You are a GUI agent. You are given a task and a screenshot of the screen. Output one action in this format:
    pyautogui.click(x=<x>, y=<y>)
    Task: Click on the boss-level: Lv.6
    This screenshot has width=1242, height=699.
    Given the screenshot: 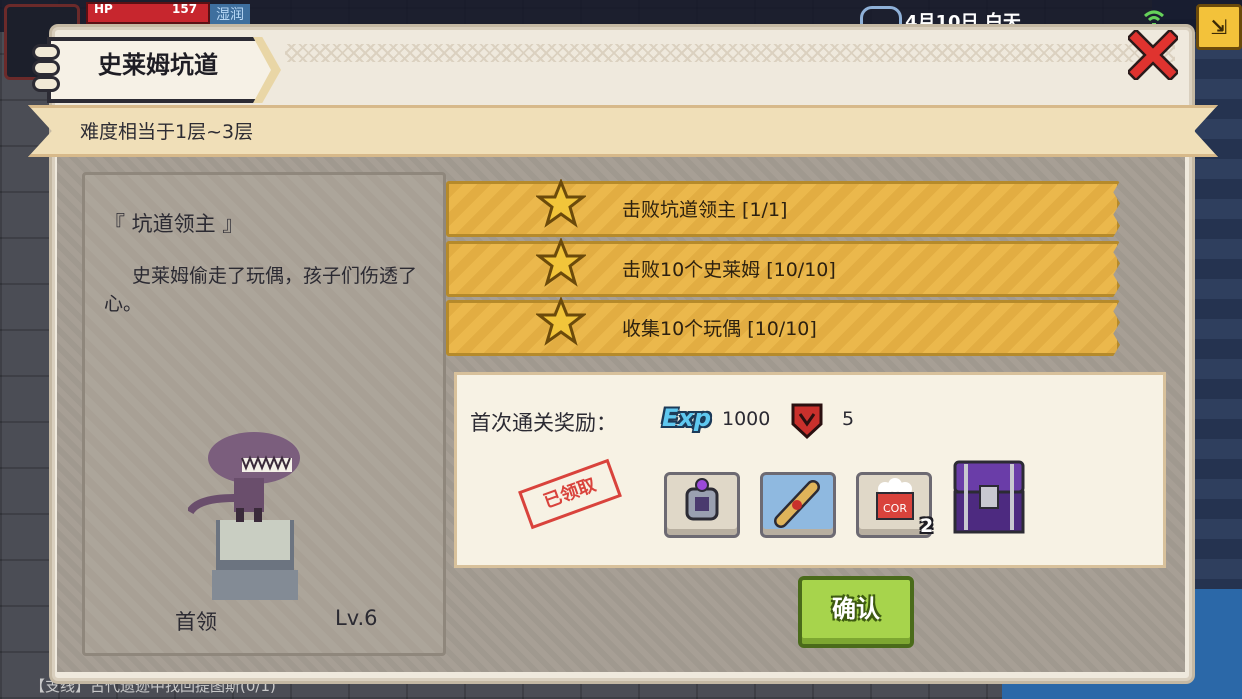 What is the action you would take?
    pyautogui.click(x=356, y=618)
    